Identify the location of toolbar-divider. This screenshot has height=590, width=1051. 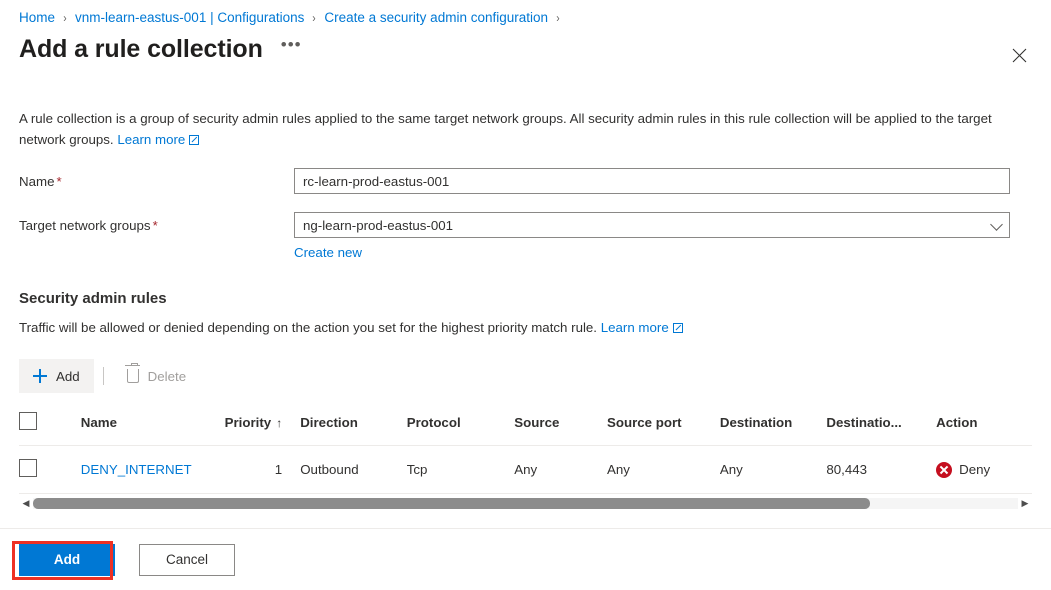
(103, 376).